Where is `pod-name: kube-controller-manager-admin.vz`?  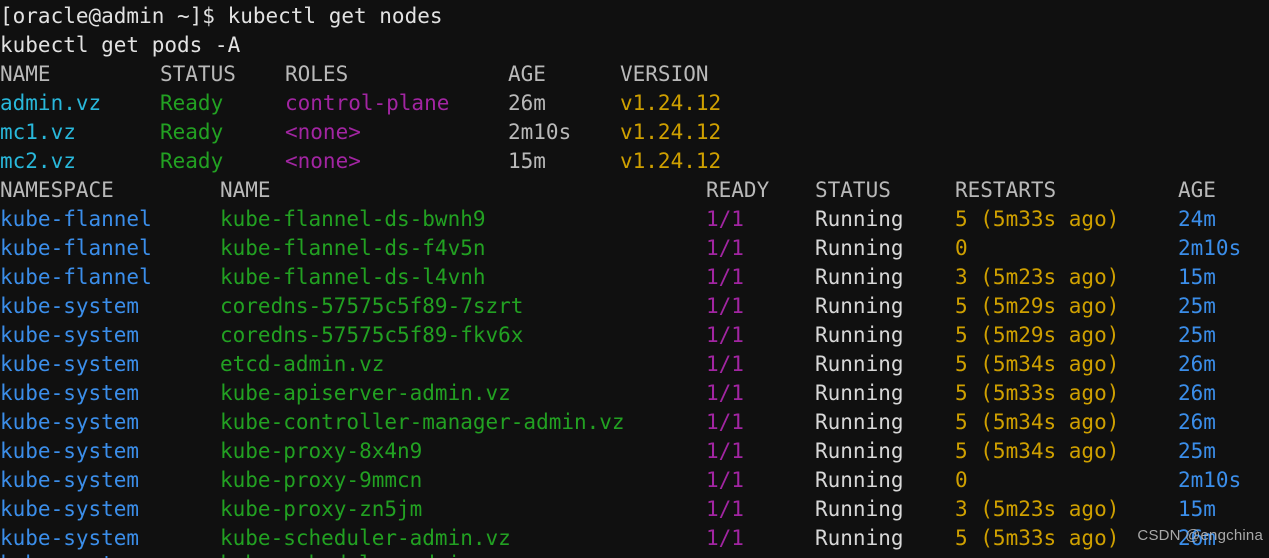
pod-name: kube-controller-manager-admin.vz is located at coordinates (422, 422).